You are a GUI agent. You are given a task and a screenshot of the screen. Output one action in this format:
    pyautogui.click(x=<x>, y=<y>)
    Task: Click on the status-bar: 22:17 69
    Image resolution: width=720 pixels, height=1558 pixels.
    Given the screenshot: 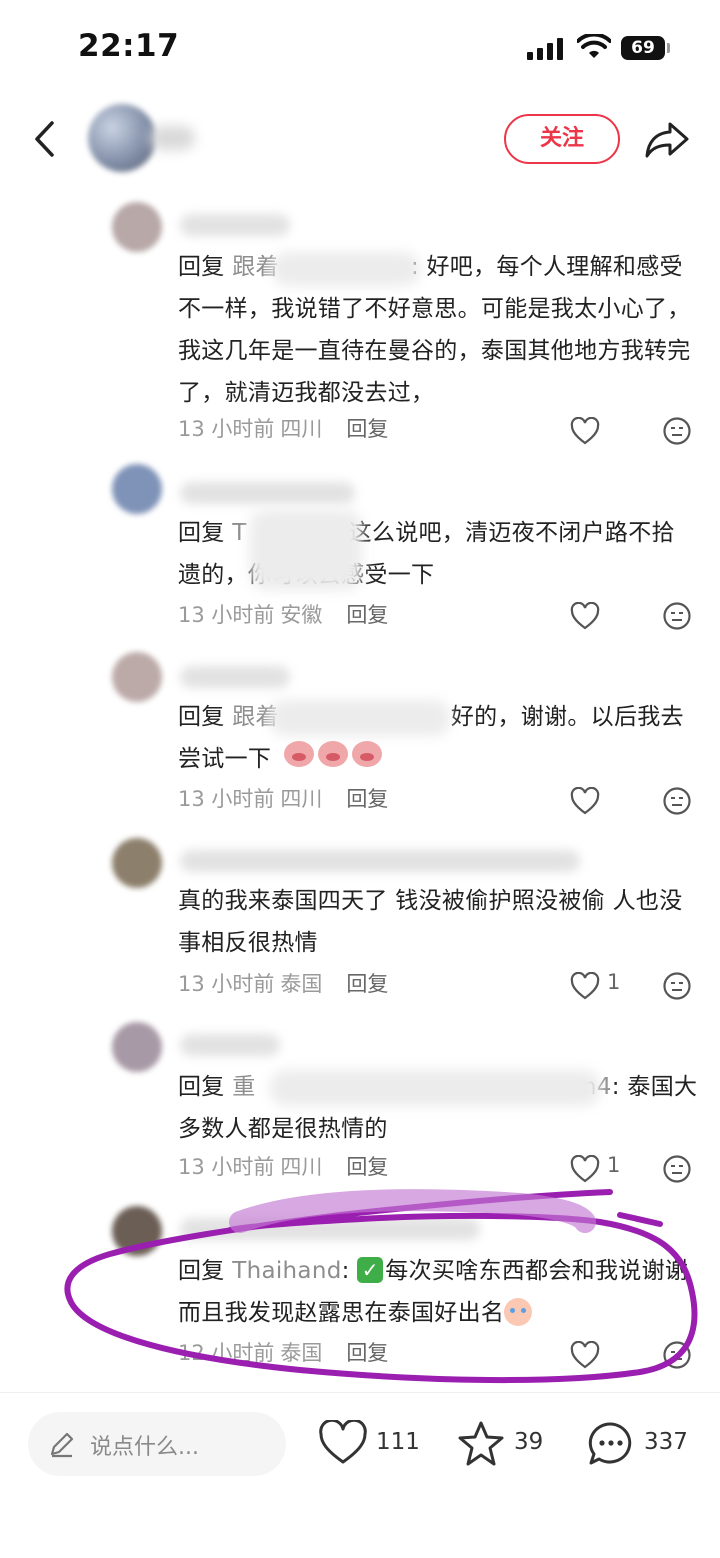 What is the action you would take?
    pyautogui.click(x=360, y=48)
    